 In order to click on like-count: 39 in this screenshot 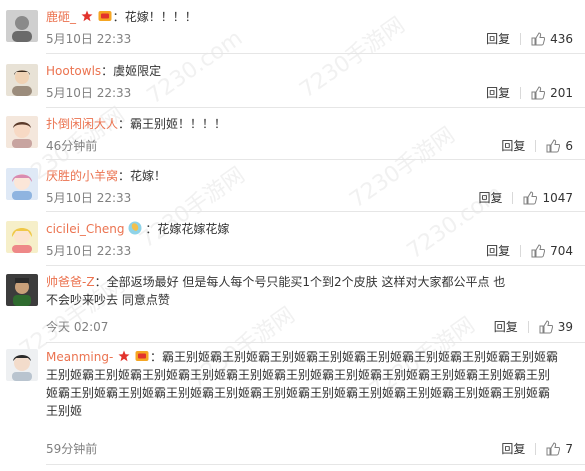, I will do `click(565, 326)`.